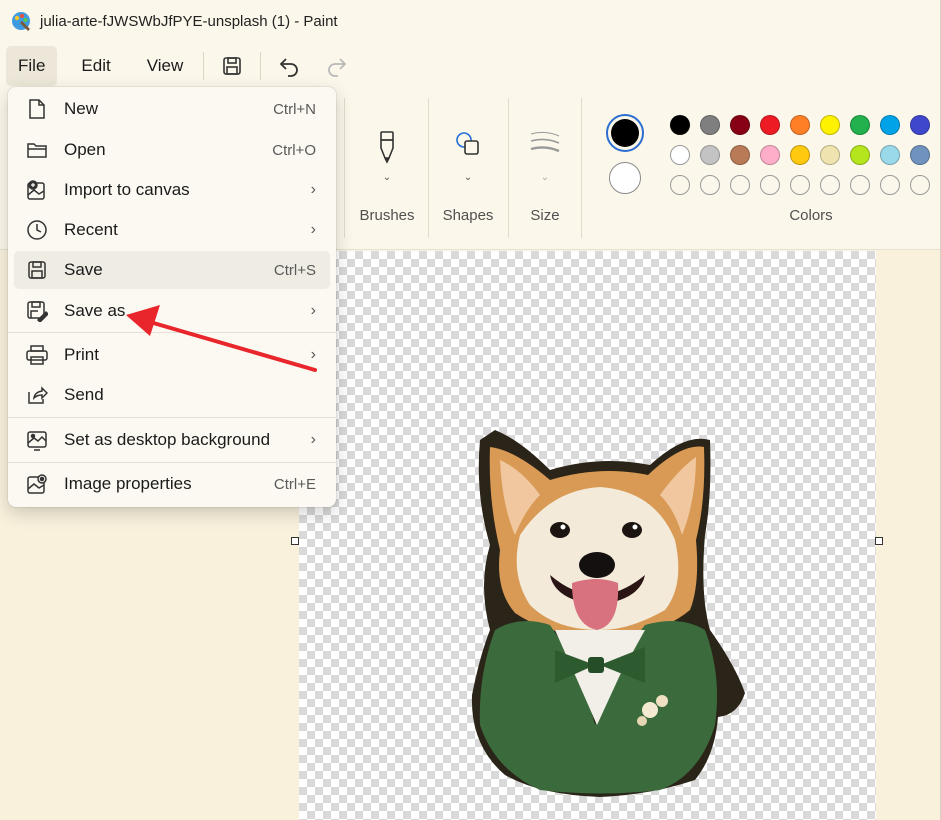 The image size is (941, 820). I want to click on menu-item-print: Print ›, so click(172, 355).